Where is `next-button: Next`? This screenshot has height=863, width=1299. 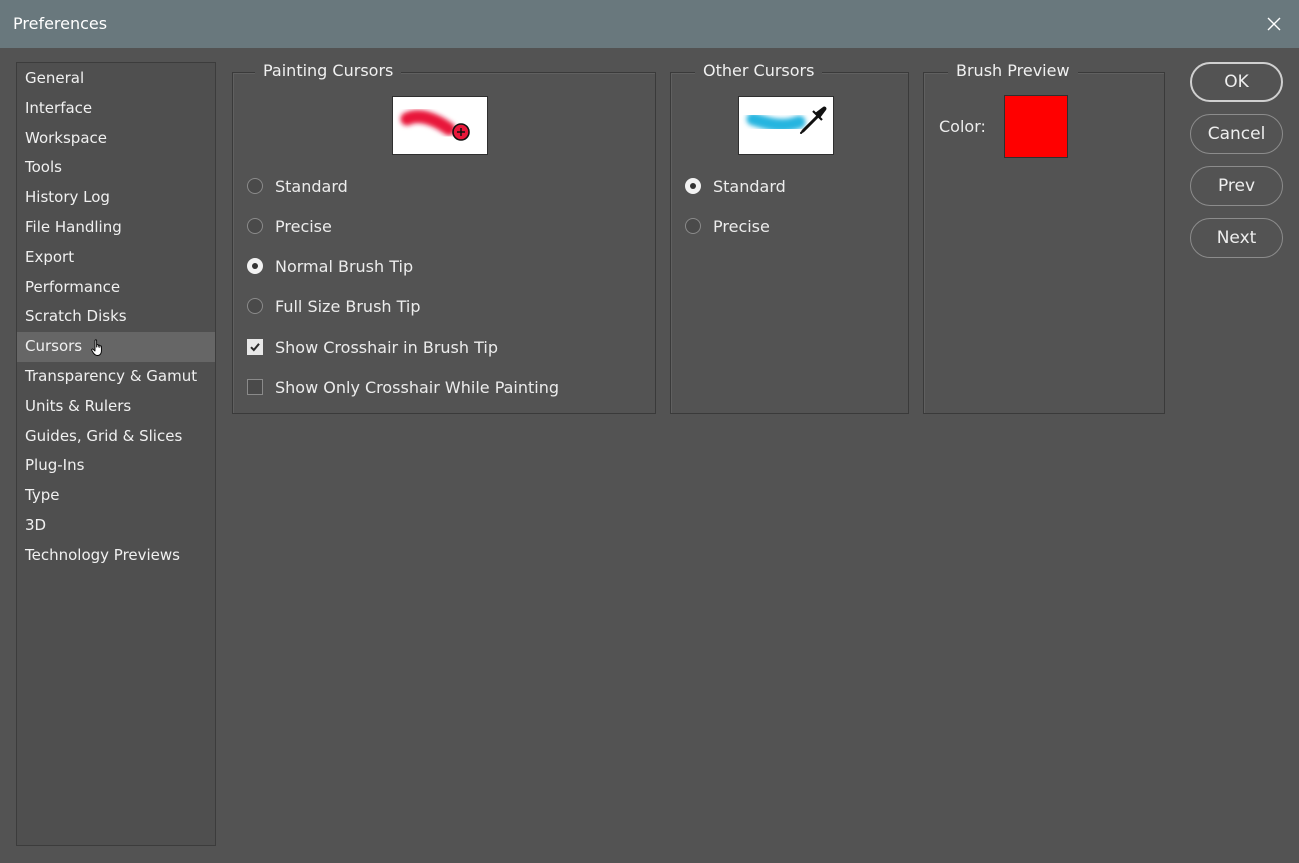 next-button: Next is located at coordinates (1236, 238).